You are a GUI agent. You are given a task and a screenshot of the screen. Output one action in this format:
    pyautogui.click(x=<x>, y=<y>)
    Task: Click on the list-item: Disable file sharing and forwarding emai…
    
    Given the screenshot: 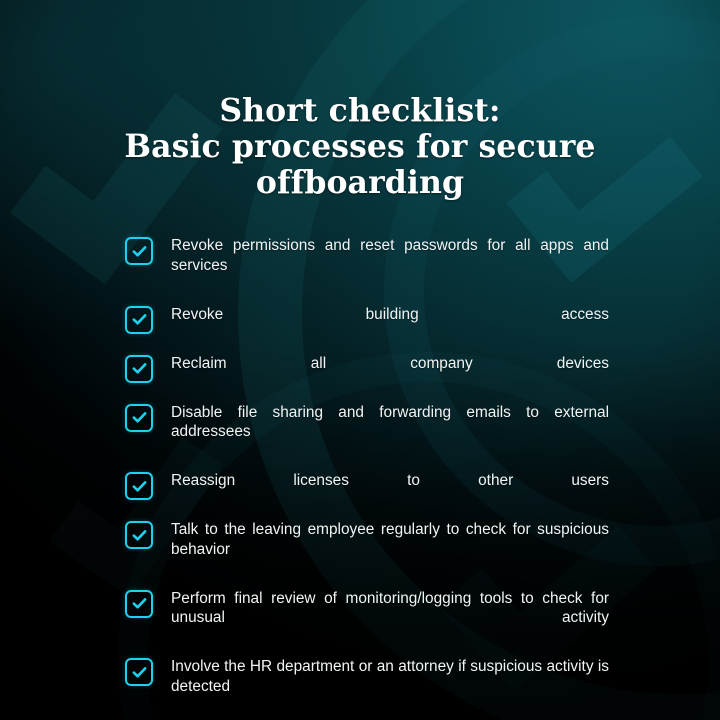 What is the action you would take?
    pyautogui.click(x=367, y=432)
    